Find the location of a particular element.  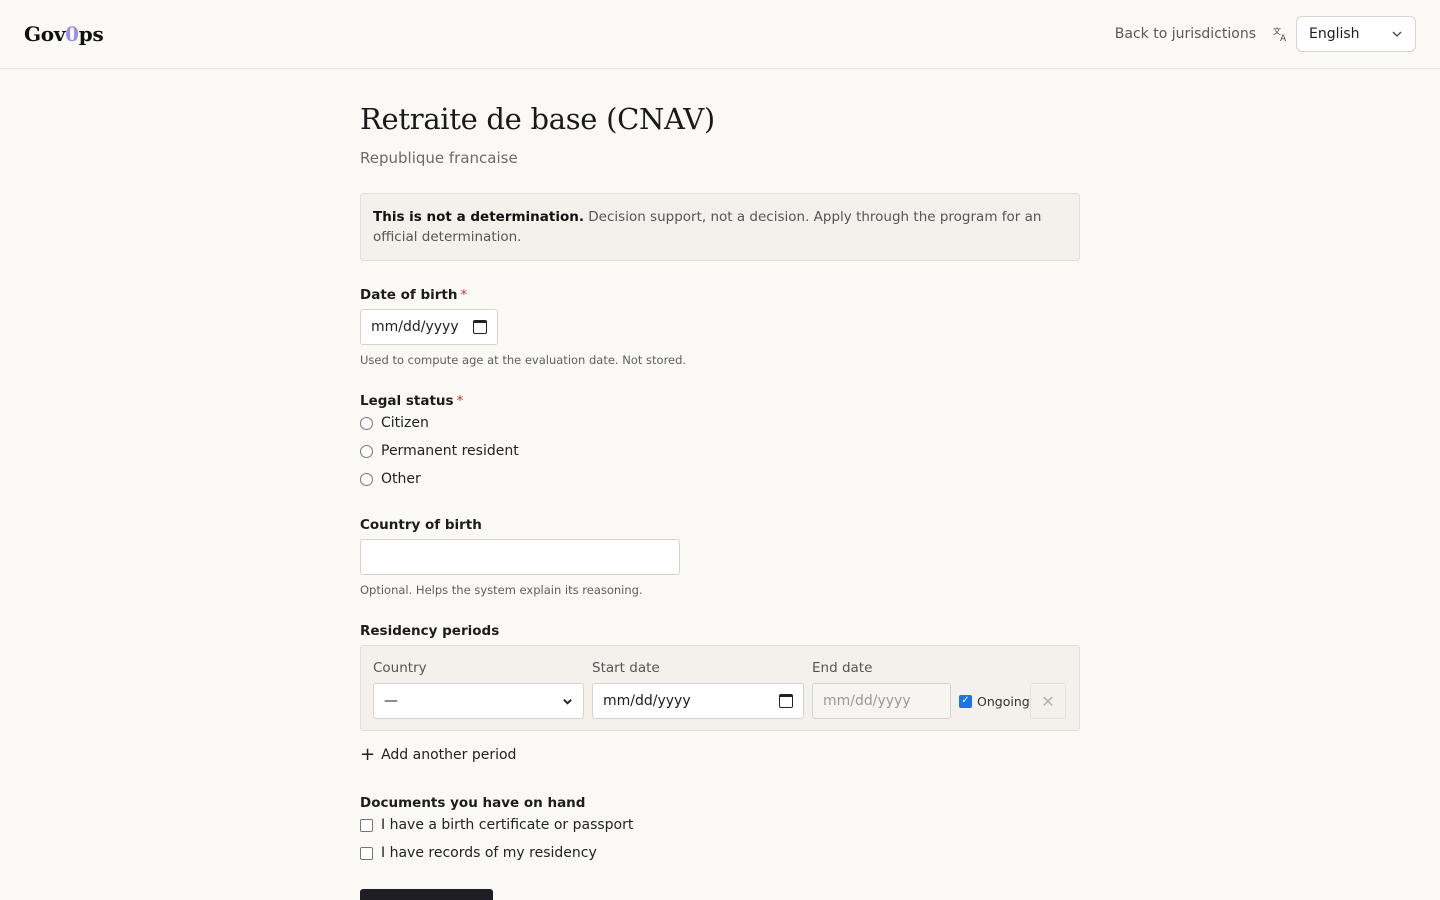

checkbox-label: I have a birth certificate or passport is located at coordinates (507, 825).